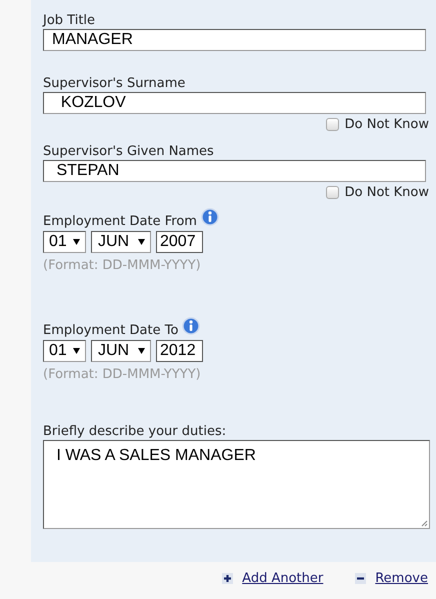 This screenshot has width=436, height=599. I want to click on resize-grip-icon, so click(424, 523).